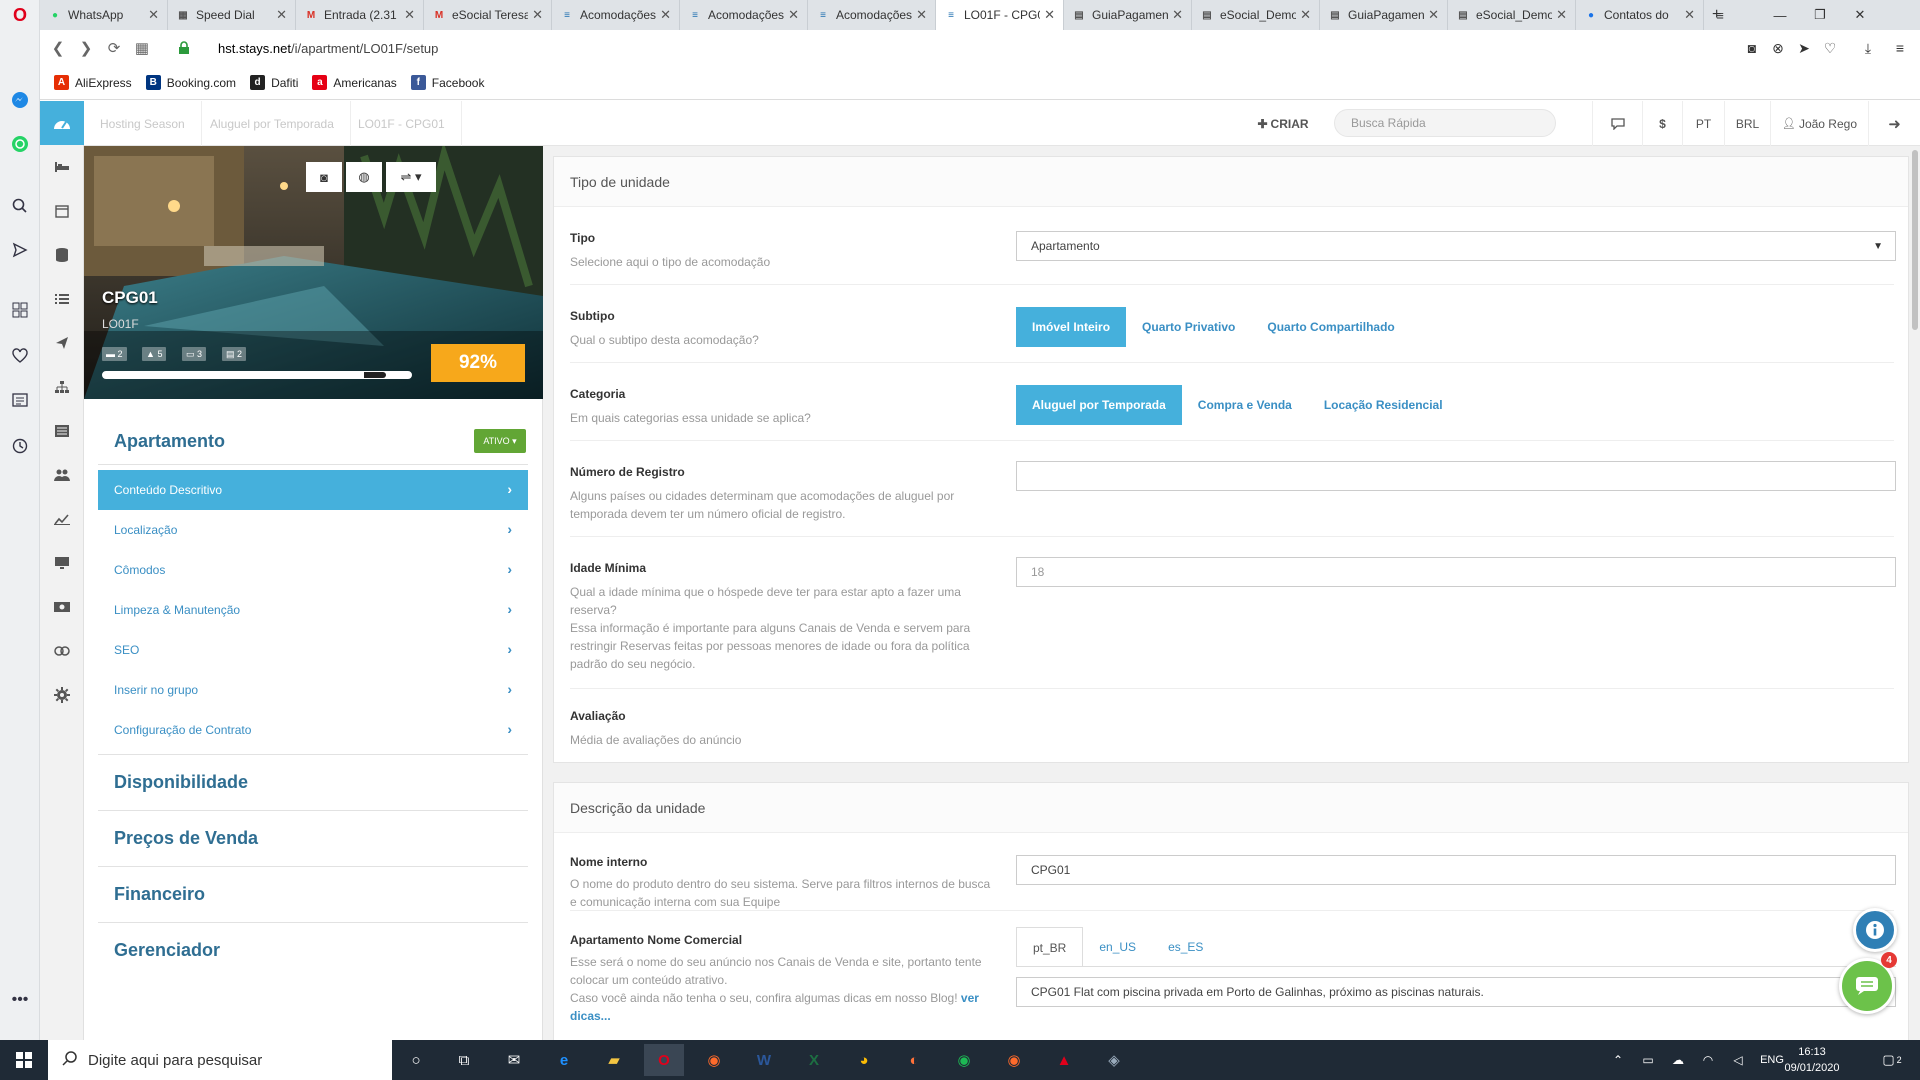 This screenshot has width=1920, height=1080. I want to click on tab-1: ▦ Speed Dial ✕, so click(232, 15).